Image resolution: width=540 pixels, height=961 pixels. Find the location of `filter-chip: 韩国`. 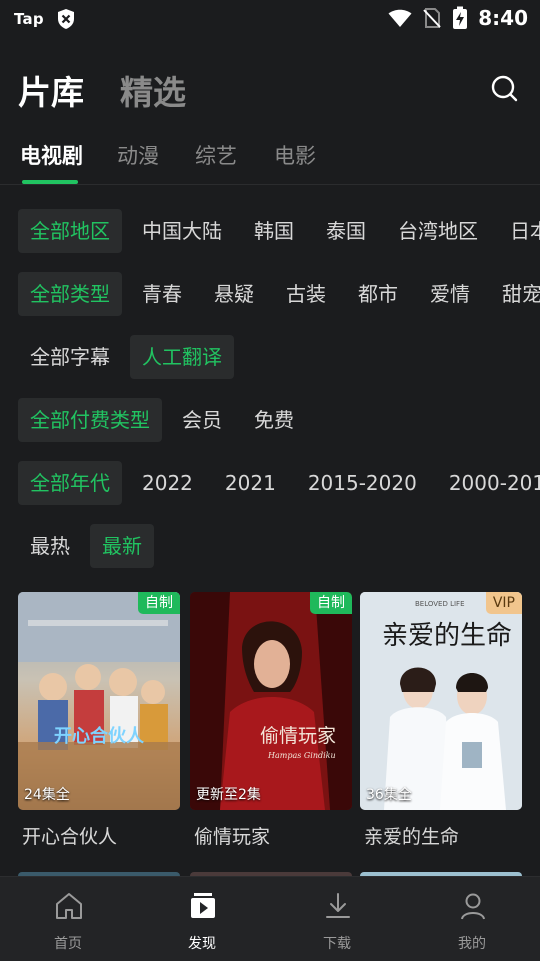

filter-chip: 韩国 is located at coordinates (274, 231).